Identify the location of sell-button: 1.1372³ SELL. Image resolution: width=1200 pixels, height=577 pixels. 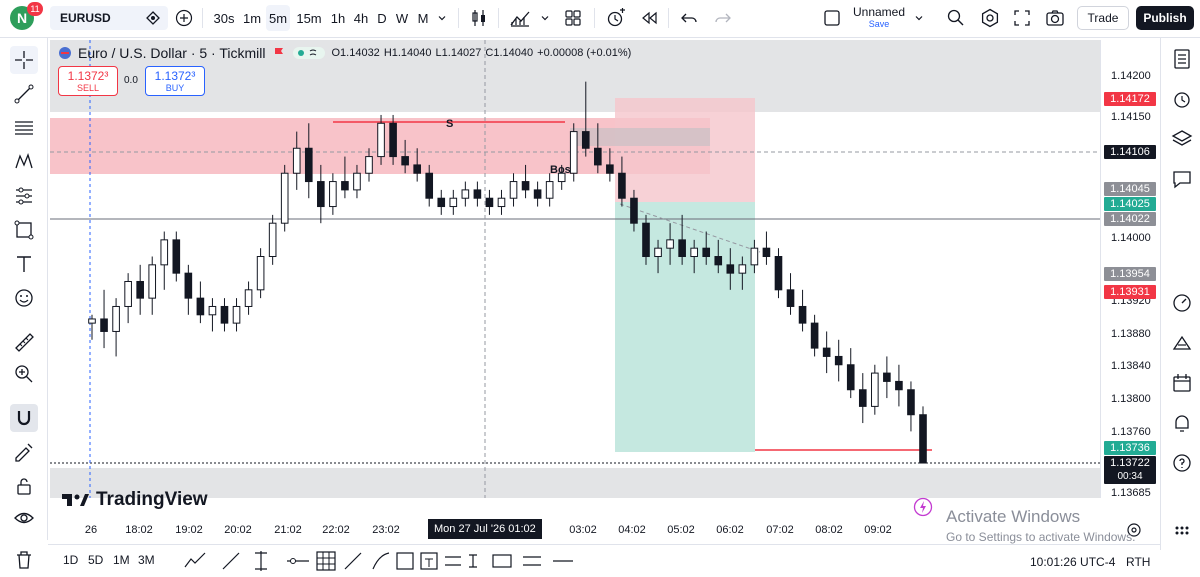
(88, 81).